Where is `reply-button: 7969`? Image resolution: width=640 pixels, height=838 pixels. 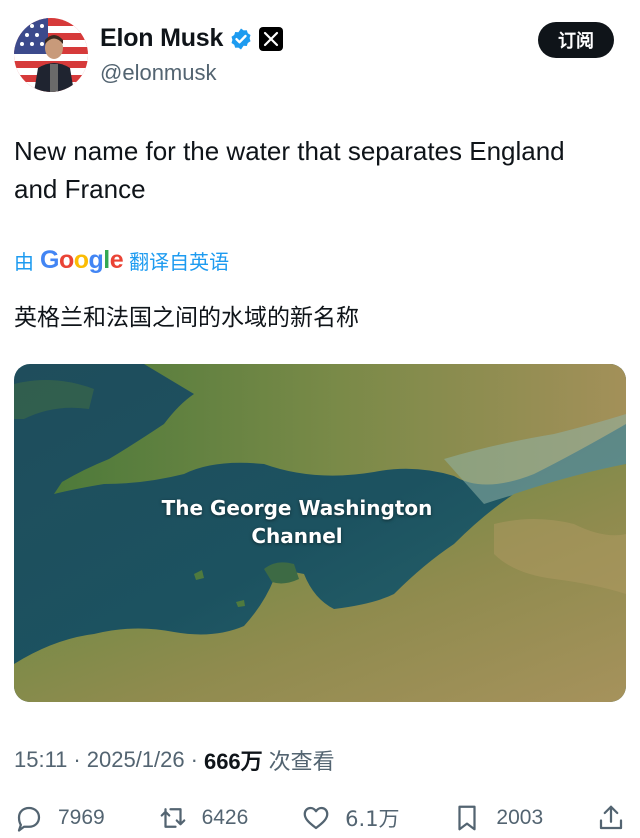 reply-button: 7969 is located at coordinates (59, 818).